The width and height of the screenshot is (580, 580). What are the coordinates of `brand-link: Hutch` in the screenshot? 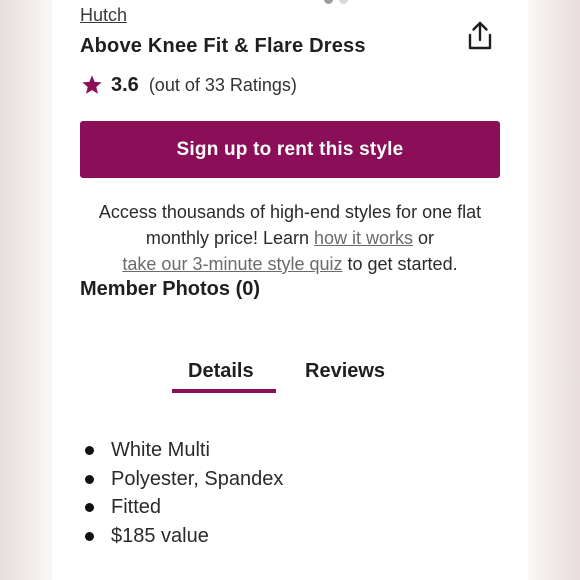 It's located at (103, 15).